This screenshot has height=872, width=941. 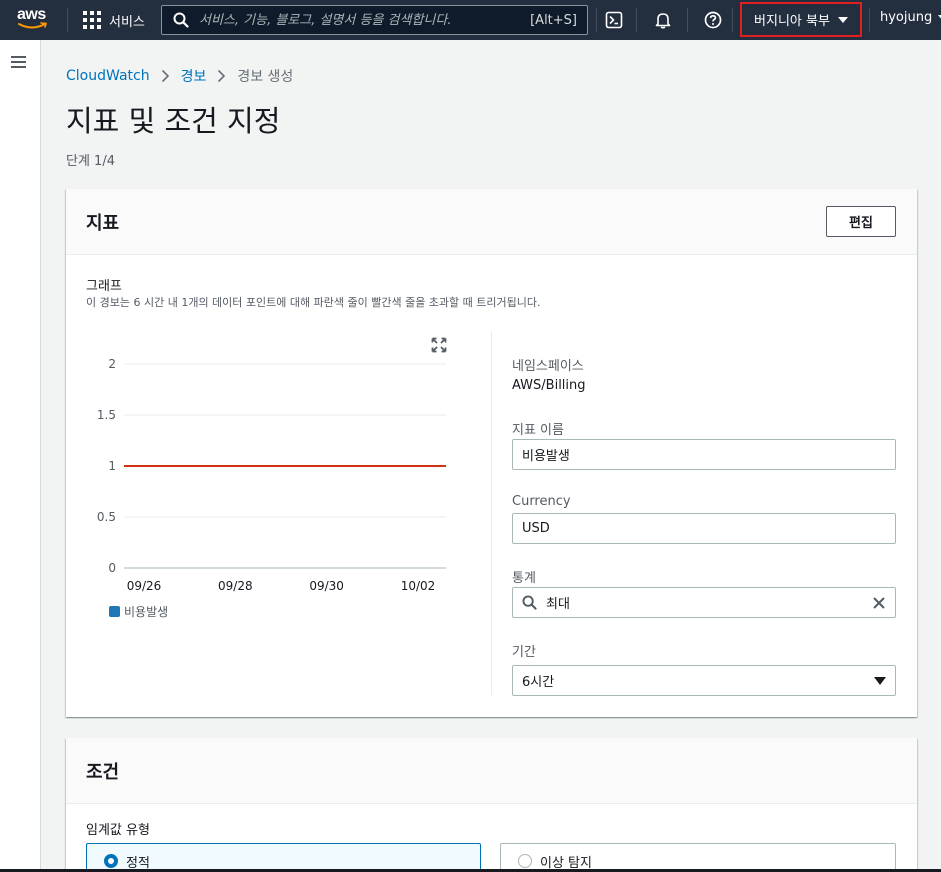 What do you see at coordinates (704, 454) in the screenshot?
I see `metric-name-field` at bounding box center [704, 454].